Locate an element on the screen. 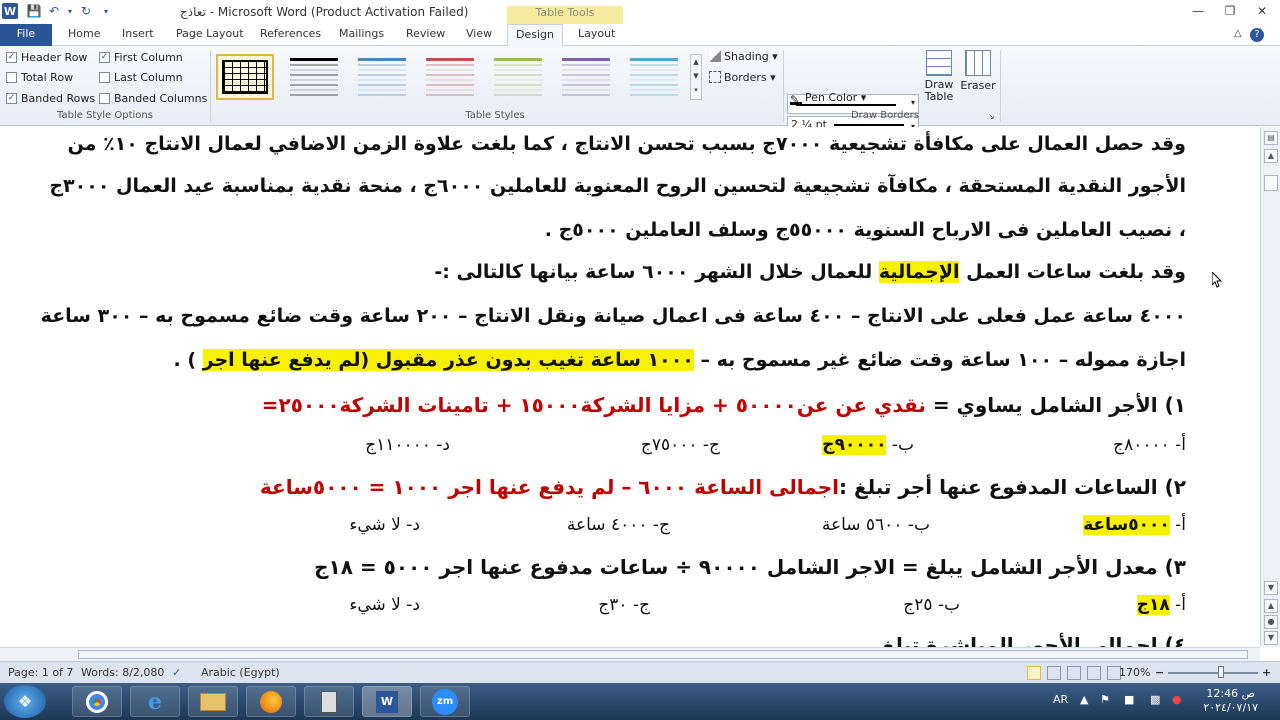 This screenshot has width=1280, height=720. tab-design: Design is located at coordinates (535, 35).